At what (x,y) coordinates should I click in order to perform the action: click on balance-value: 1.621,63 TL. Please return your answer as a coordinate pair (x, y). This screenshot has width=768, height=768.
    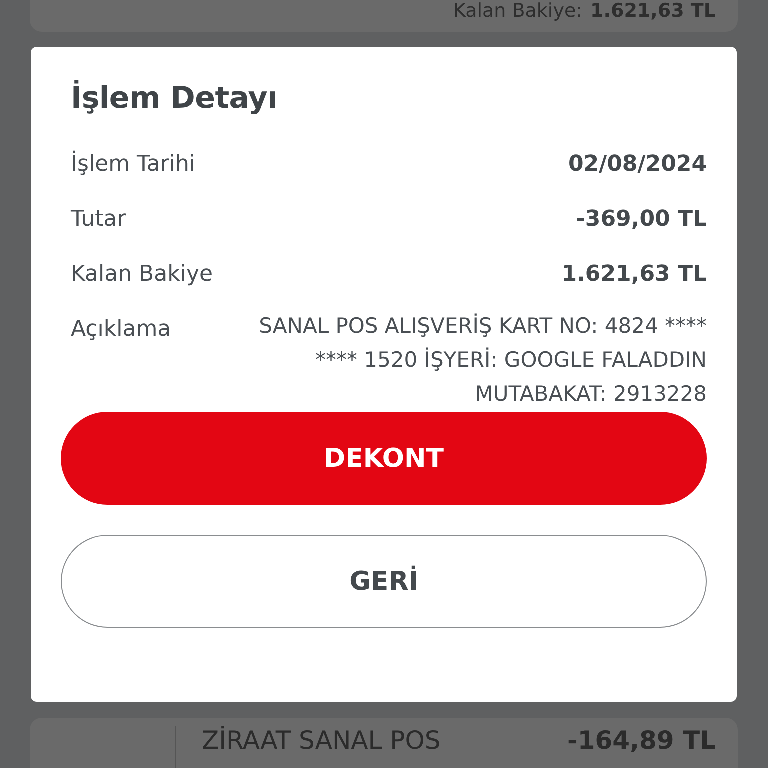
    Looking at the image, I should click on (653, 11).